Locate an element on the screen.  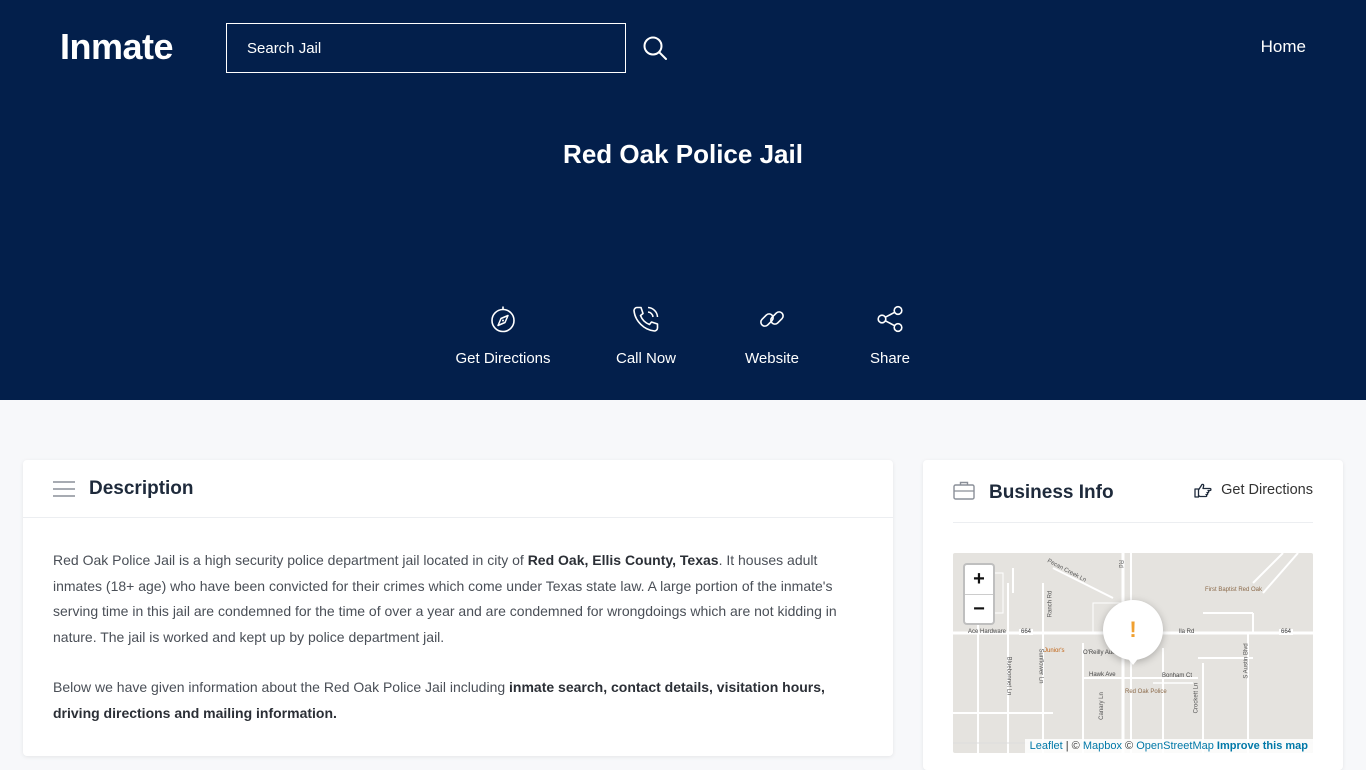
action-label: Get Directions is located at coordinates (503, 358).